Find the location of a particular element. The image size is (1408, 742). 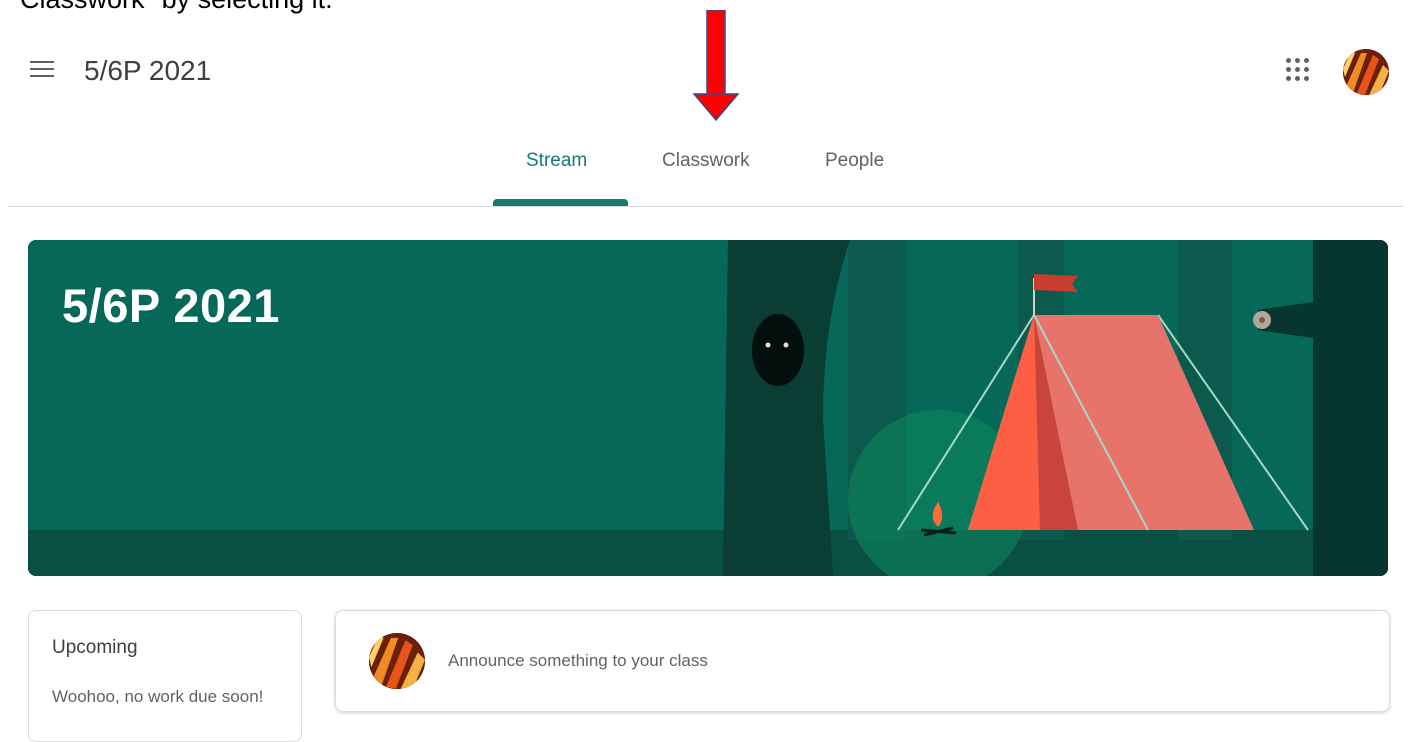

avatar is located at coordinates (397, 661).